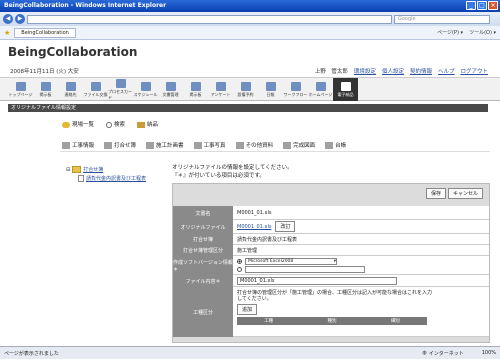 The height and width of the screenshot is (359, 500). I want to click on toolbar-item-top: トップページ, so click(20, 89).